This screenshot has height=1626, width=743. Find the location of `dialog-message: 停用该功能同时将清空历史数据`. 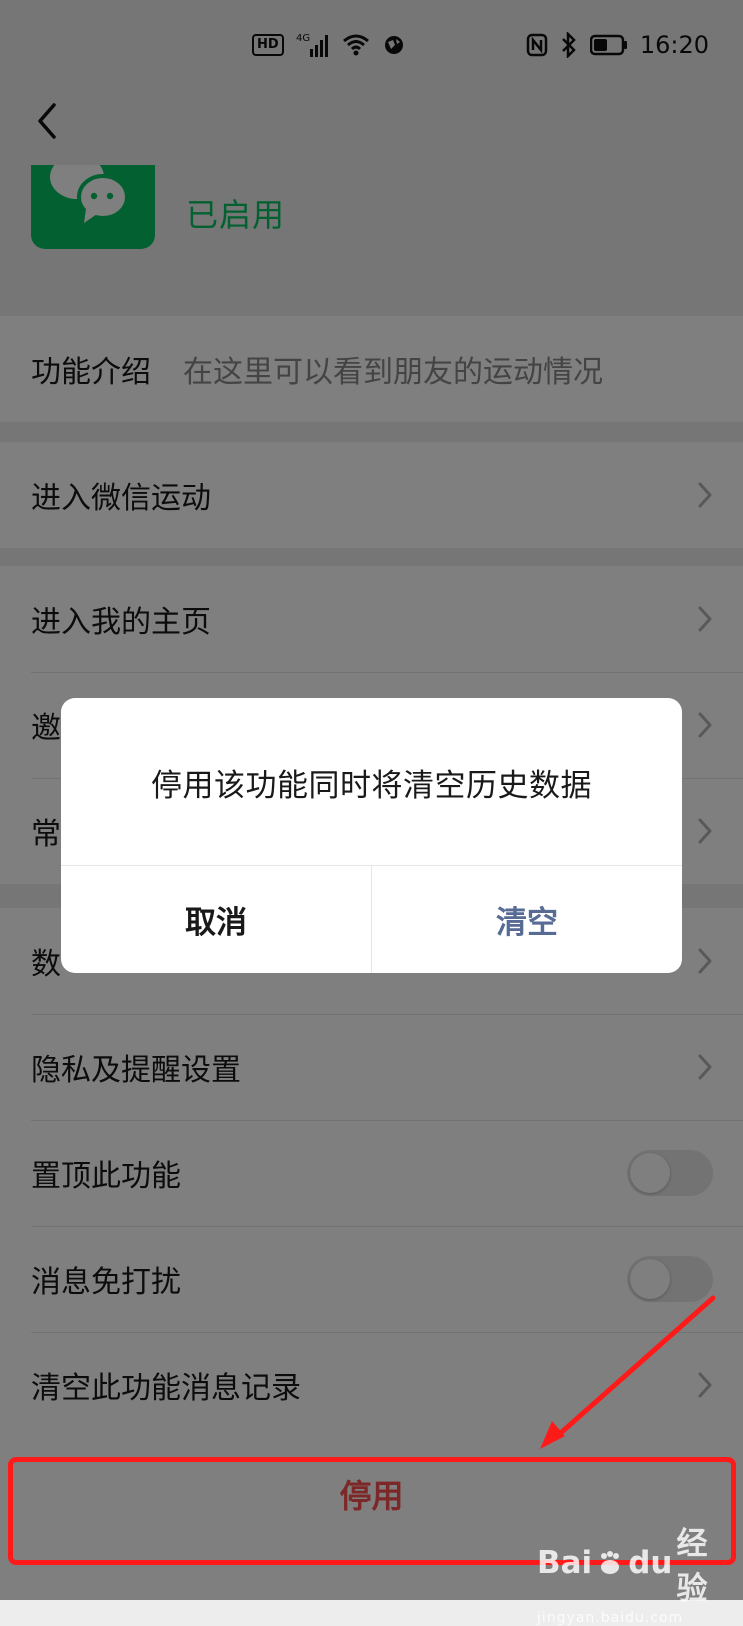

dialog-message: 停用该功能同时将清空历史数据 is located at coordinates (371, 785).